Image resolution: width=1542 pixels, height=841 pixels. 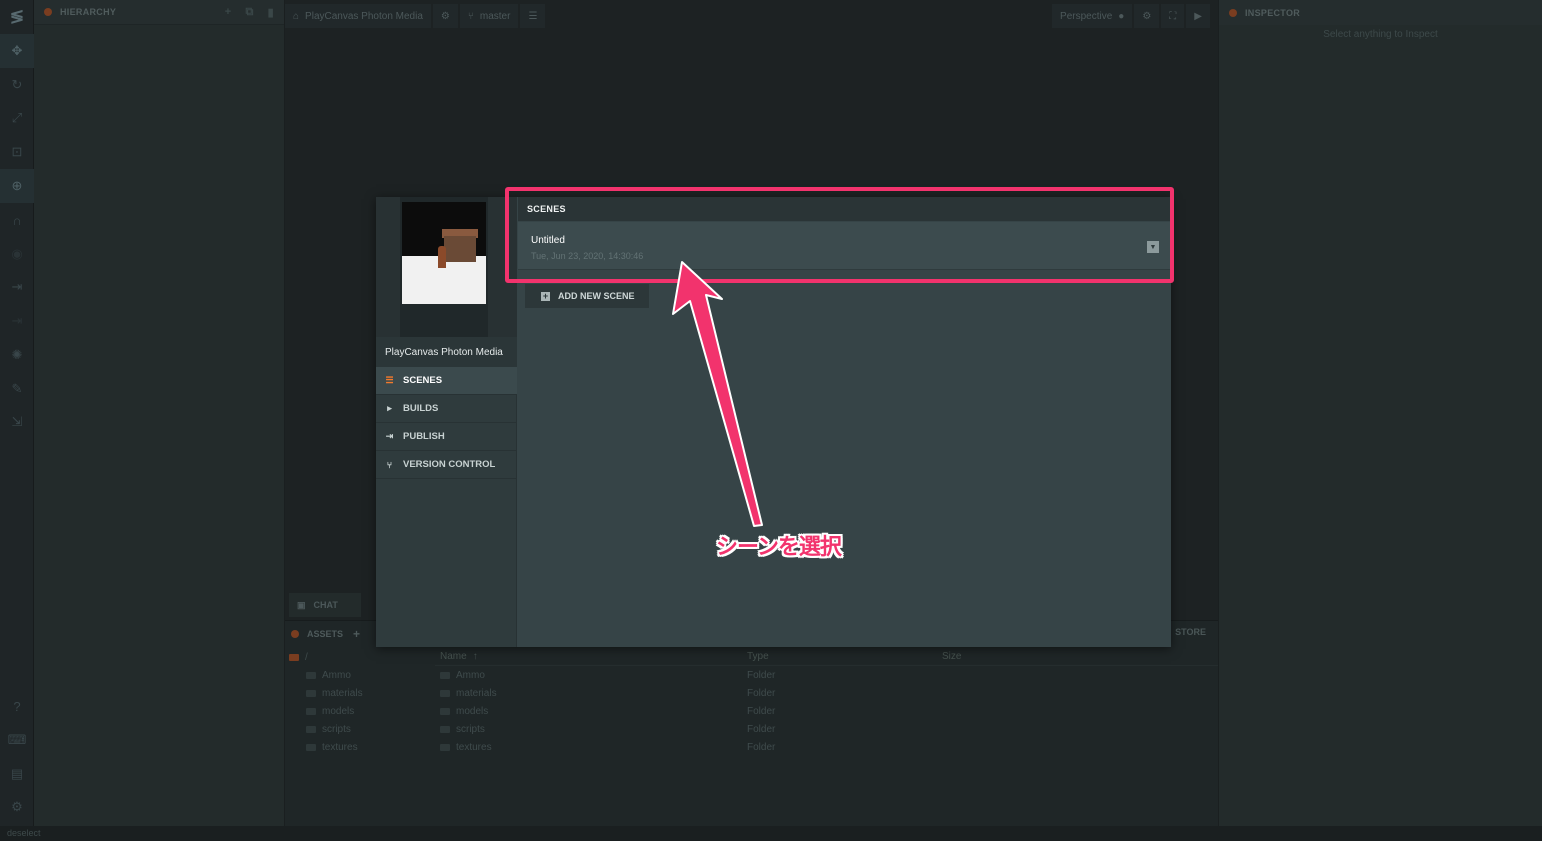 I want to click on project-settings-button: ⚙, so click(x=445, y=16).